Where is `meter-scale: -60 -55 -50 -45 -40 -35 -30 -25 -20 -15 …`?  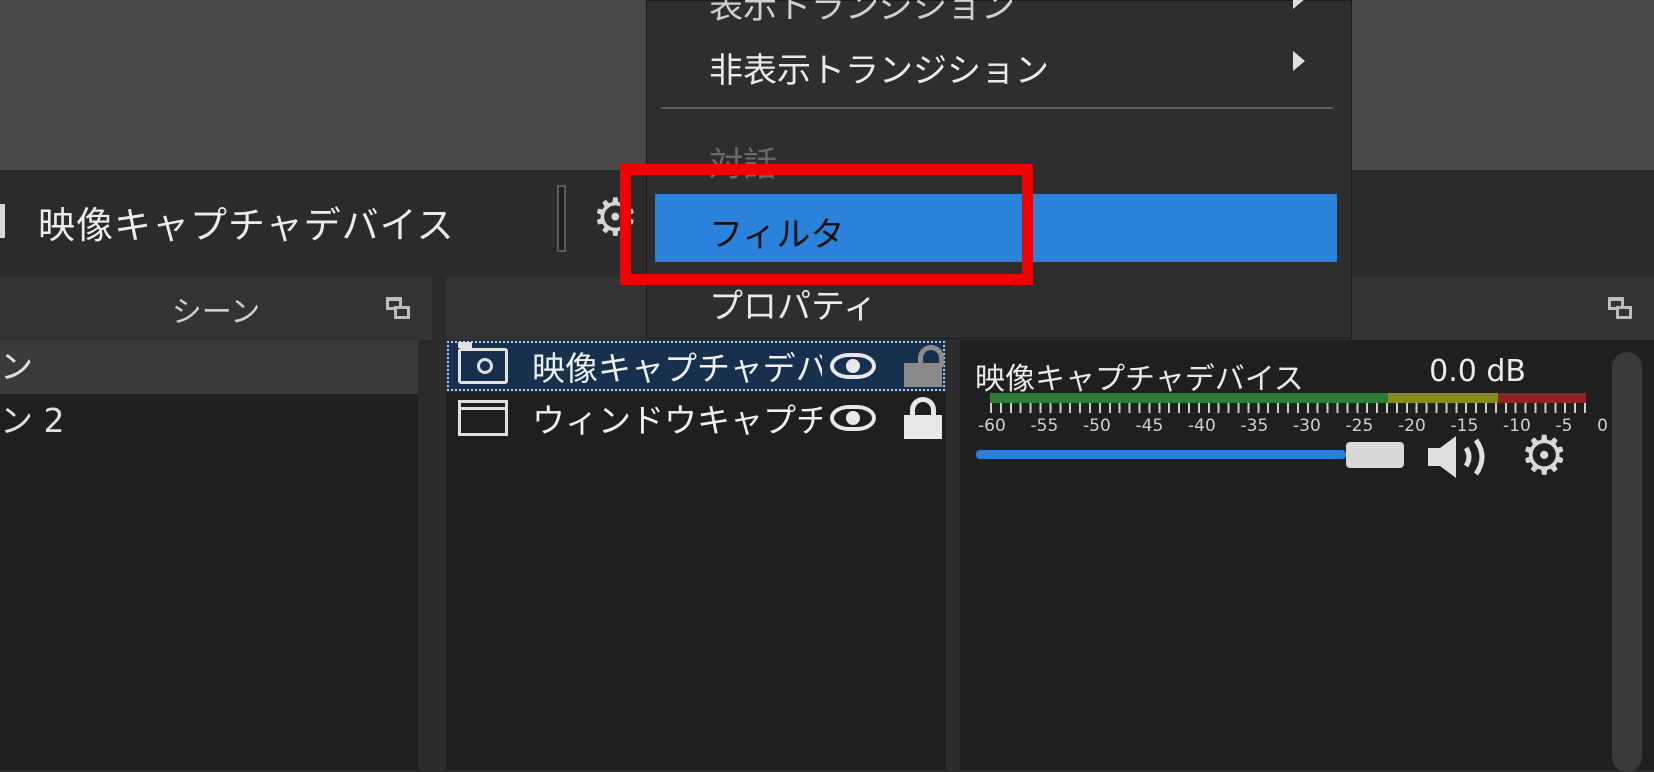
meter-scale: -60 -55 -50 -45 -40 -35 -30 -25 -20 -15 … is located at coordinates (1293, 426).